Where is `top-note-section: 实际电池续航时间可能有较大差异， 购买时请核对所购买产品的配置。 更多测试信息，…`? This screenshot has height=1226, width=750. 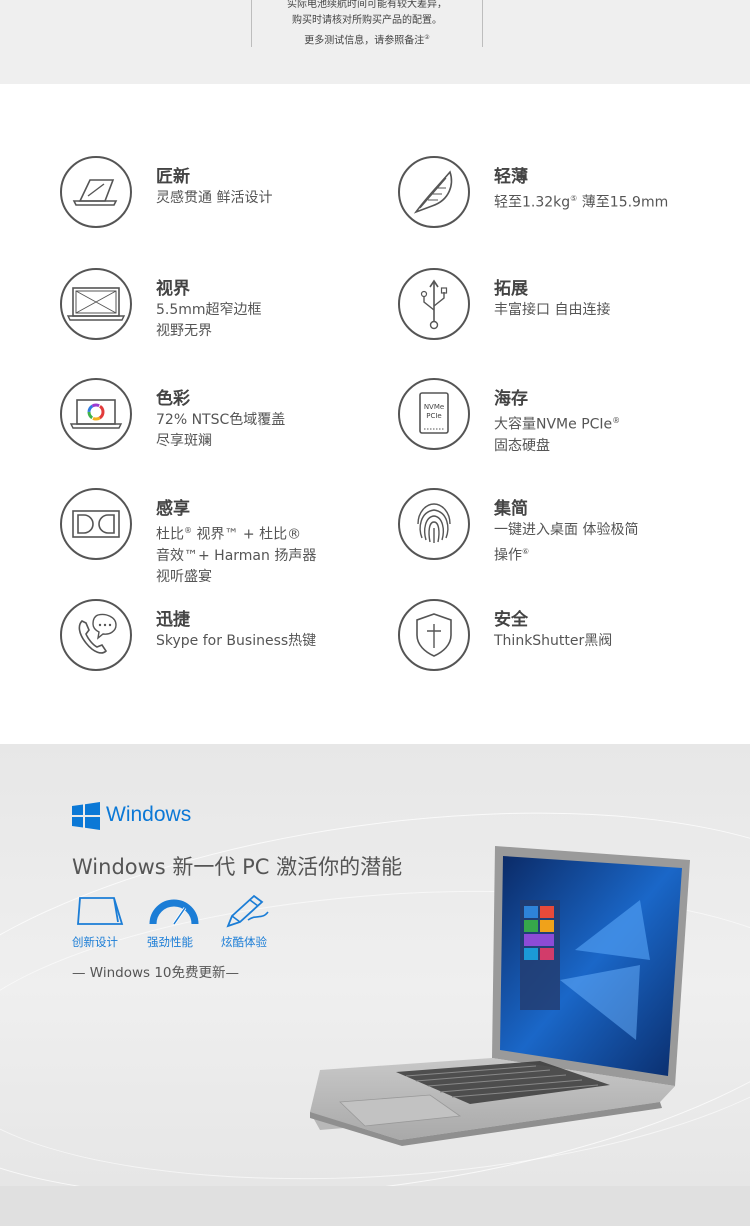
top-note-section: 实际电池续航时间可能有较大差异， 购买时请核对所购买产品的配置。 更多测试信息，… is located at coordinates (375, 42).